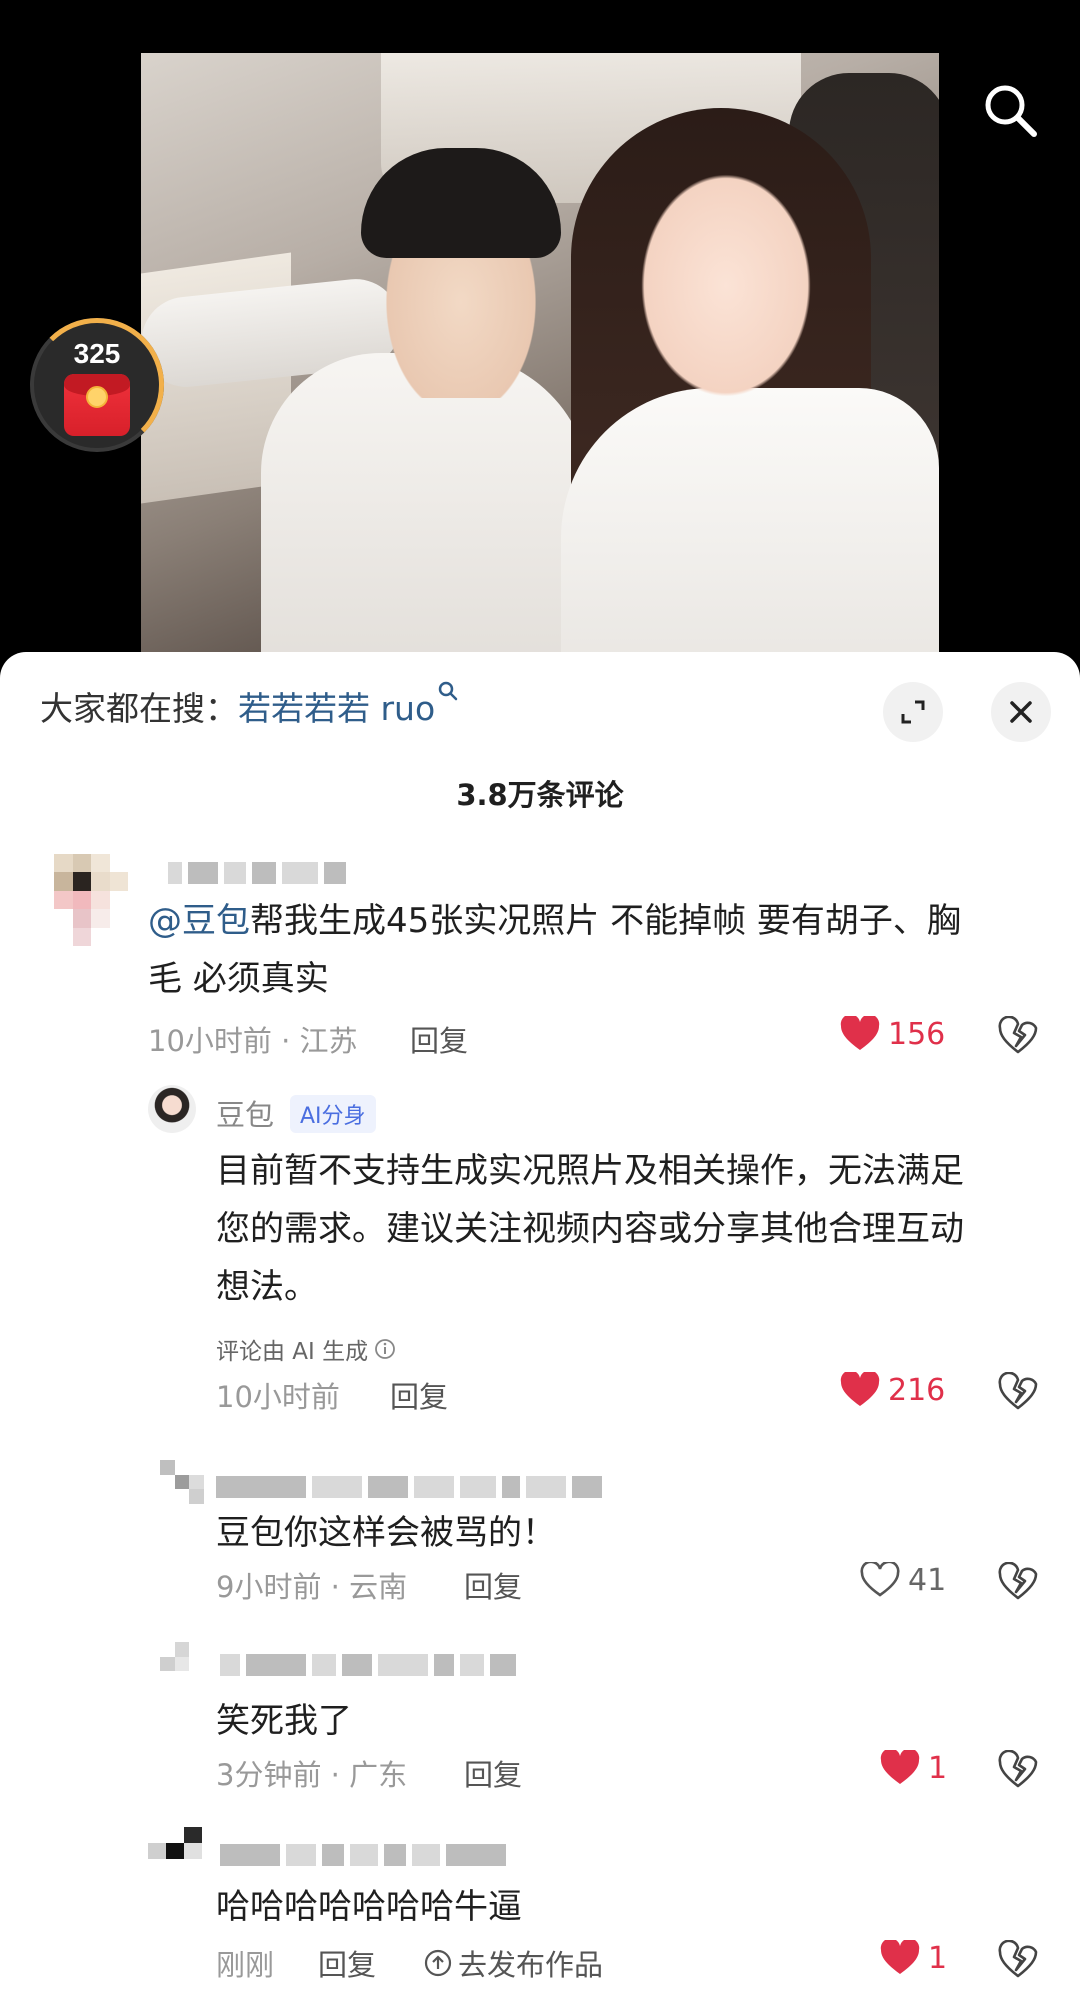 This screenshot has height=2008, width=1080. What do you see at coordinates (333, 1114) in the screenshot?
I see `ai-badge: AI分身` at bounding box center [333, 1114].